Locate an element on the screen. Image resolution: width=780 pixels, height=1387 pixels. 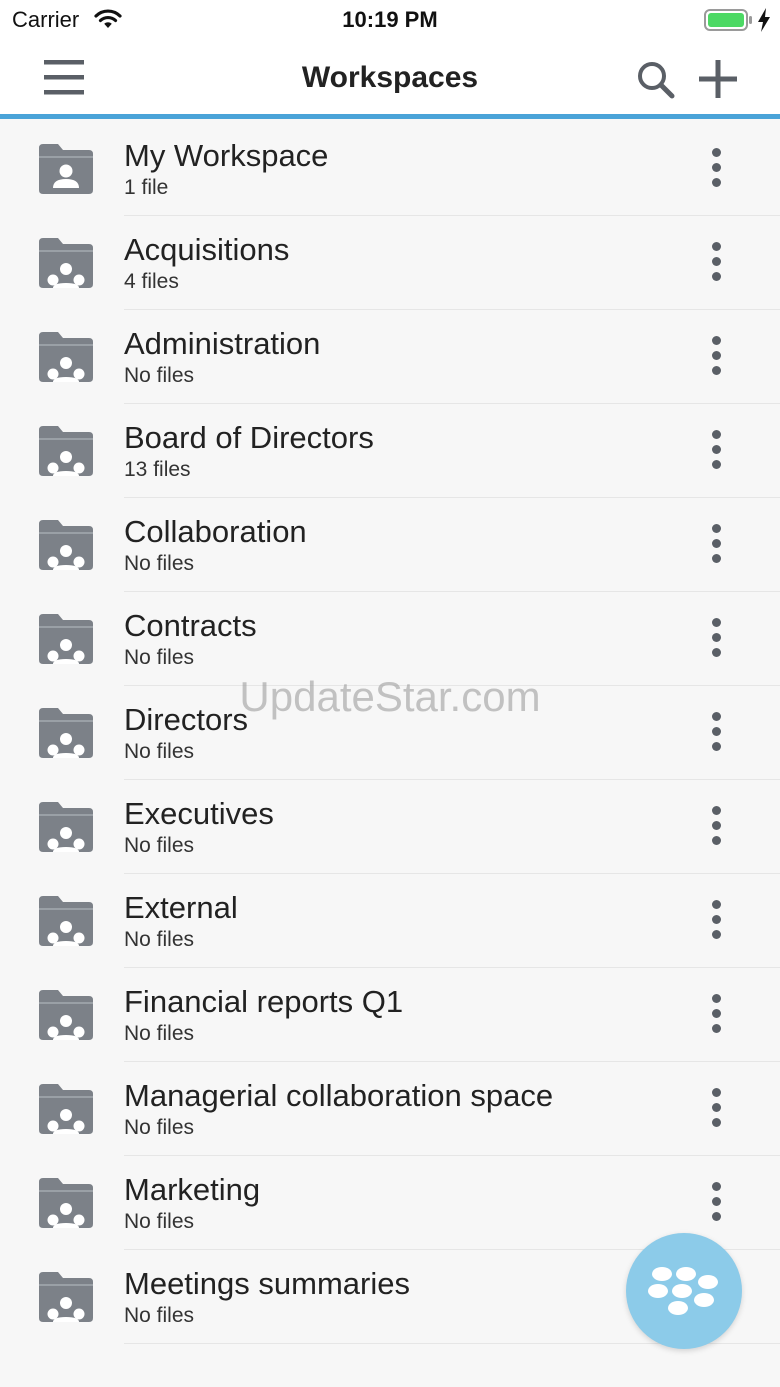
workspace-name: My Workspace is located at coordinates (226, 155).